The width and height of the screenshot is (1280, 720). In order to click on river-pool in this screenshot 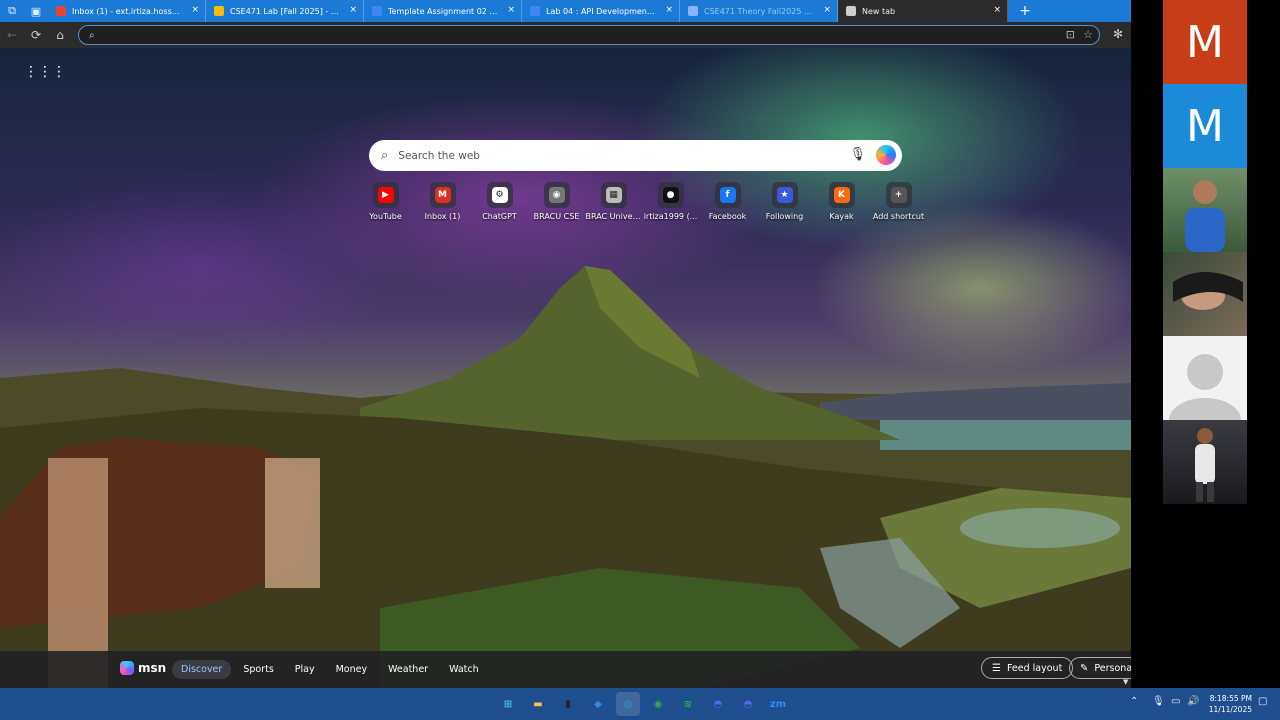, I will do `click(1040, 528)`.